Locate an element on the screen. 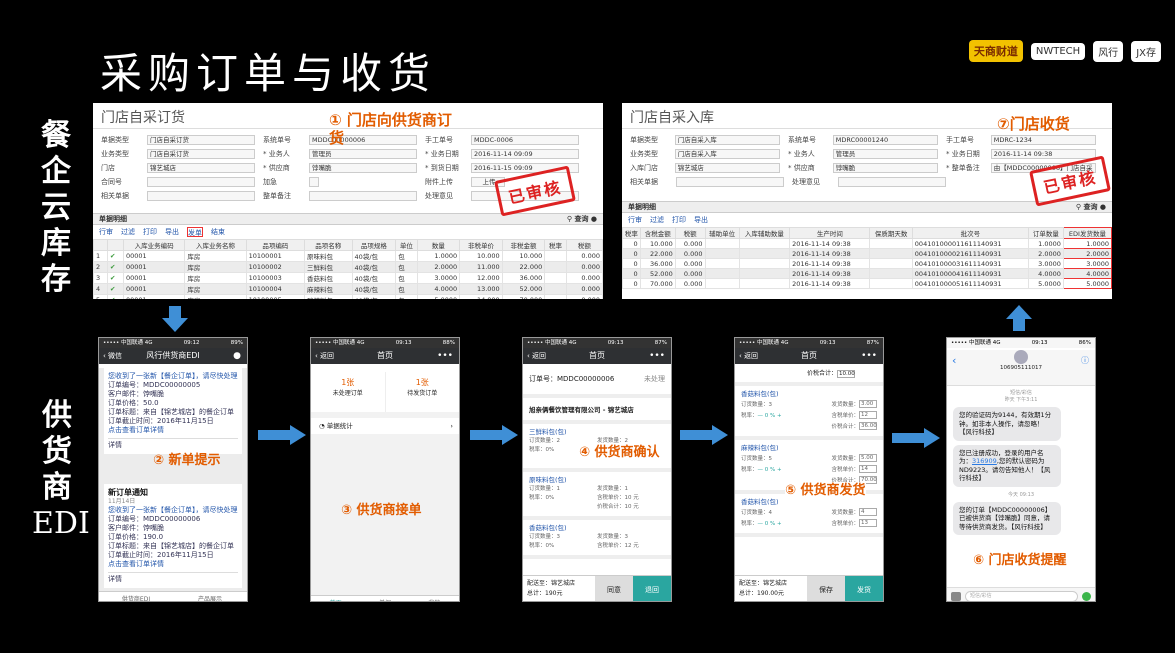 This screenshot has height=653, width=1175. field-input: MDRC-1234 is located at coordinates (1043, 139).